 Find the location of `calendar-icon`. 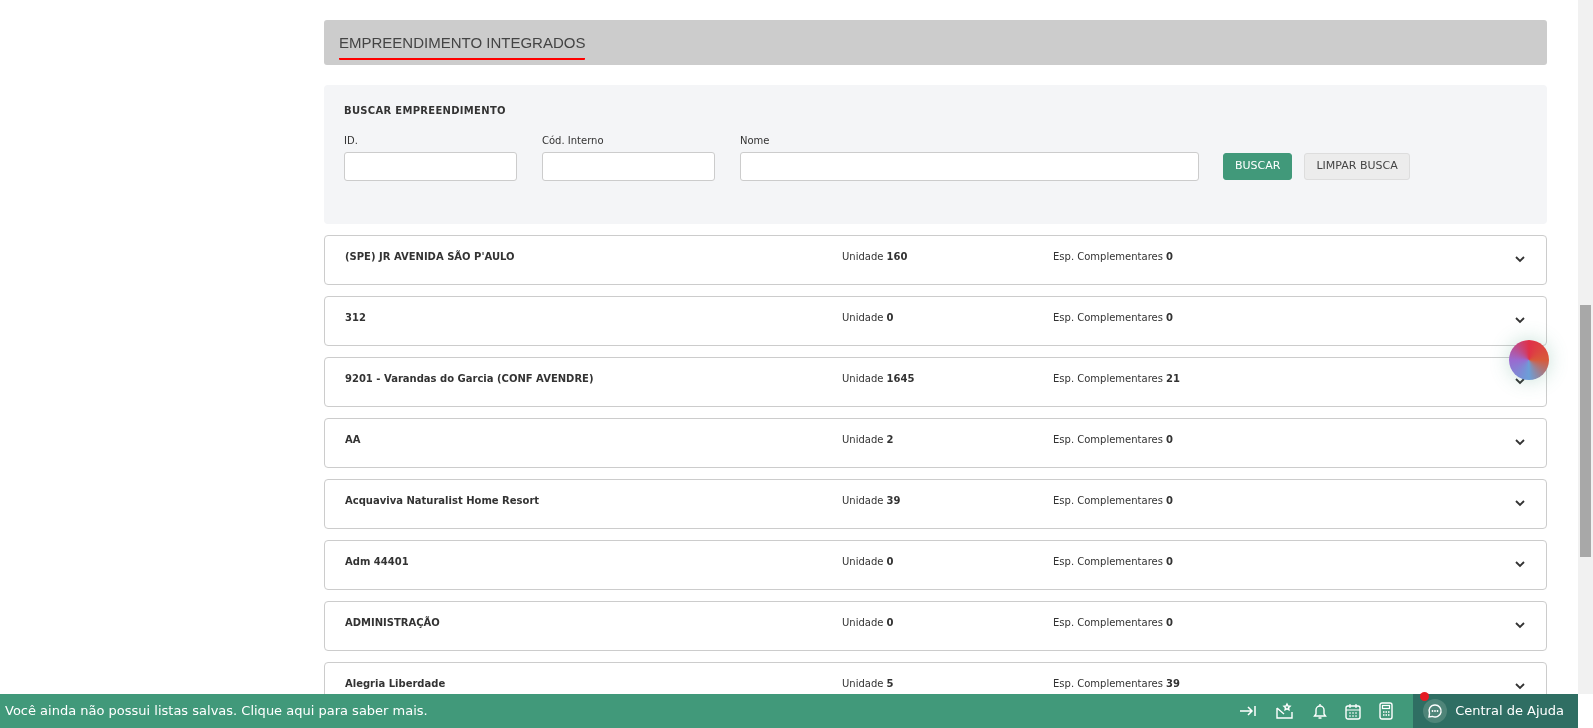

calendar-icon is located at coordinates (1353, 711).